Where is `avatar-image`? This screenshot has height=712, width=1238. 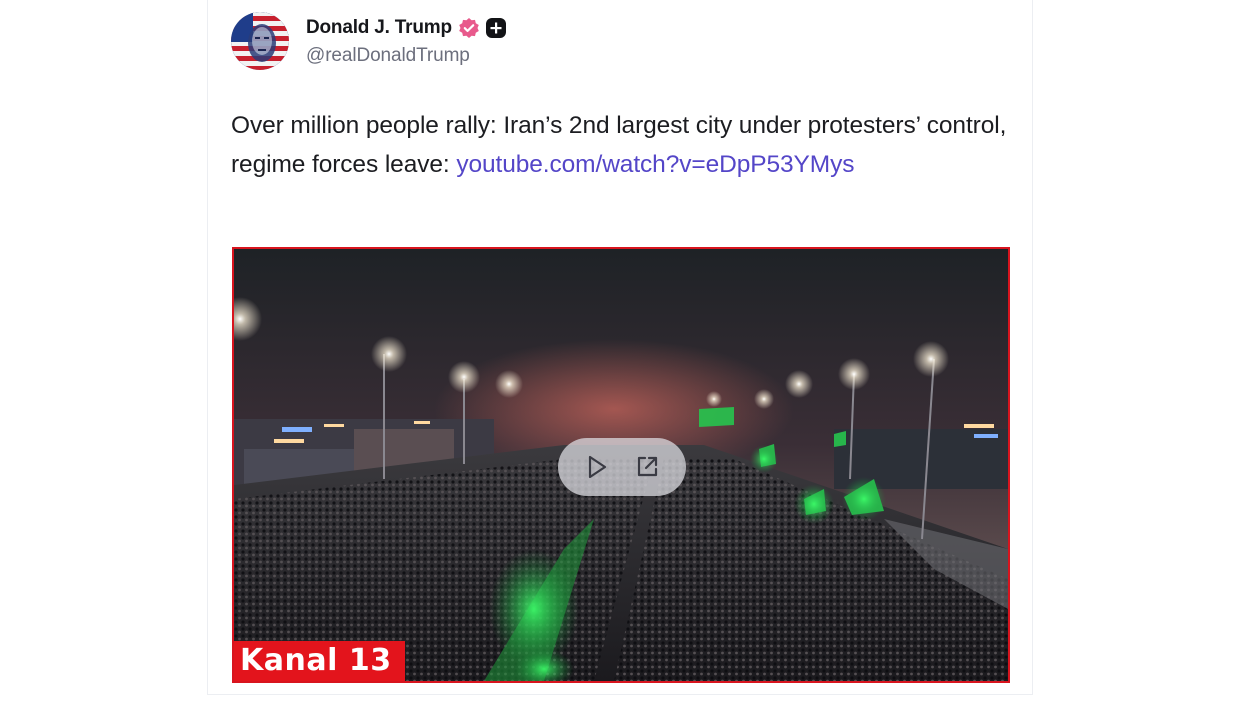 avatar-image is located at coordinates (260, 41).